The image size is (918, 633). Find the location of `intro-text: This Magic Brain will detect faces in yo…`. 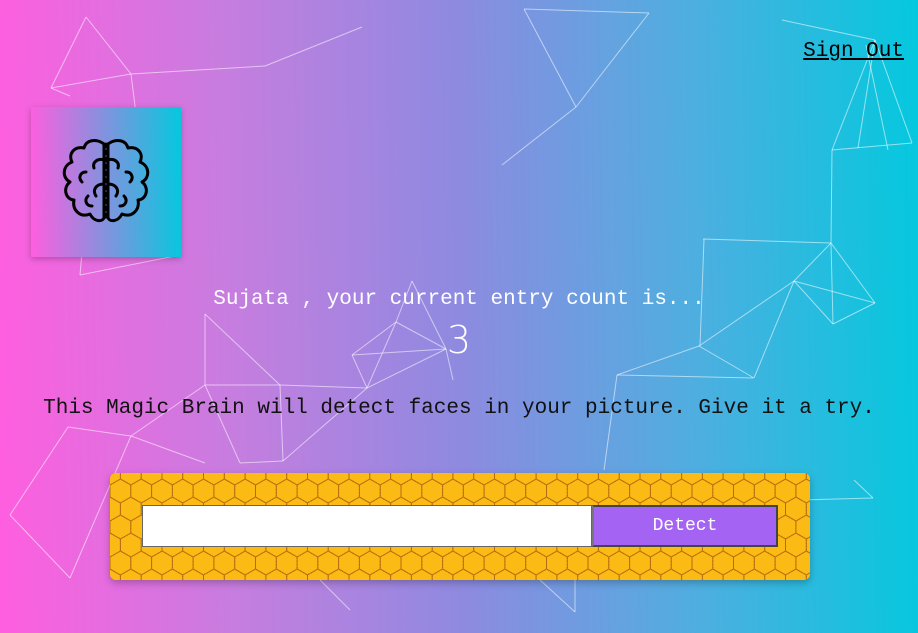

intro-text: This Magic Brain will detect faces in yo… is located at coordinates (459, 408).